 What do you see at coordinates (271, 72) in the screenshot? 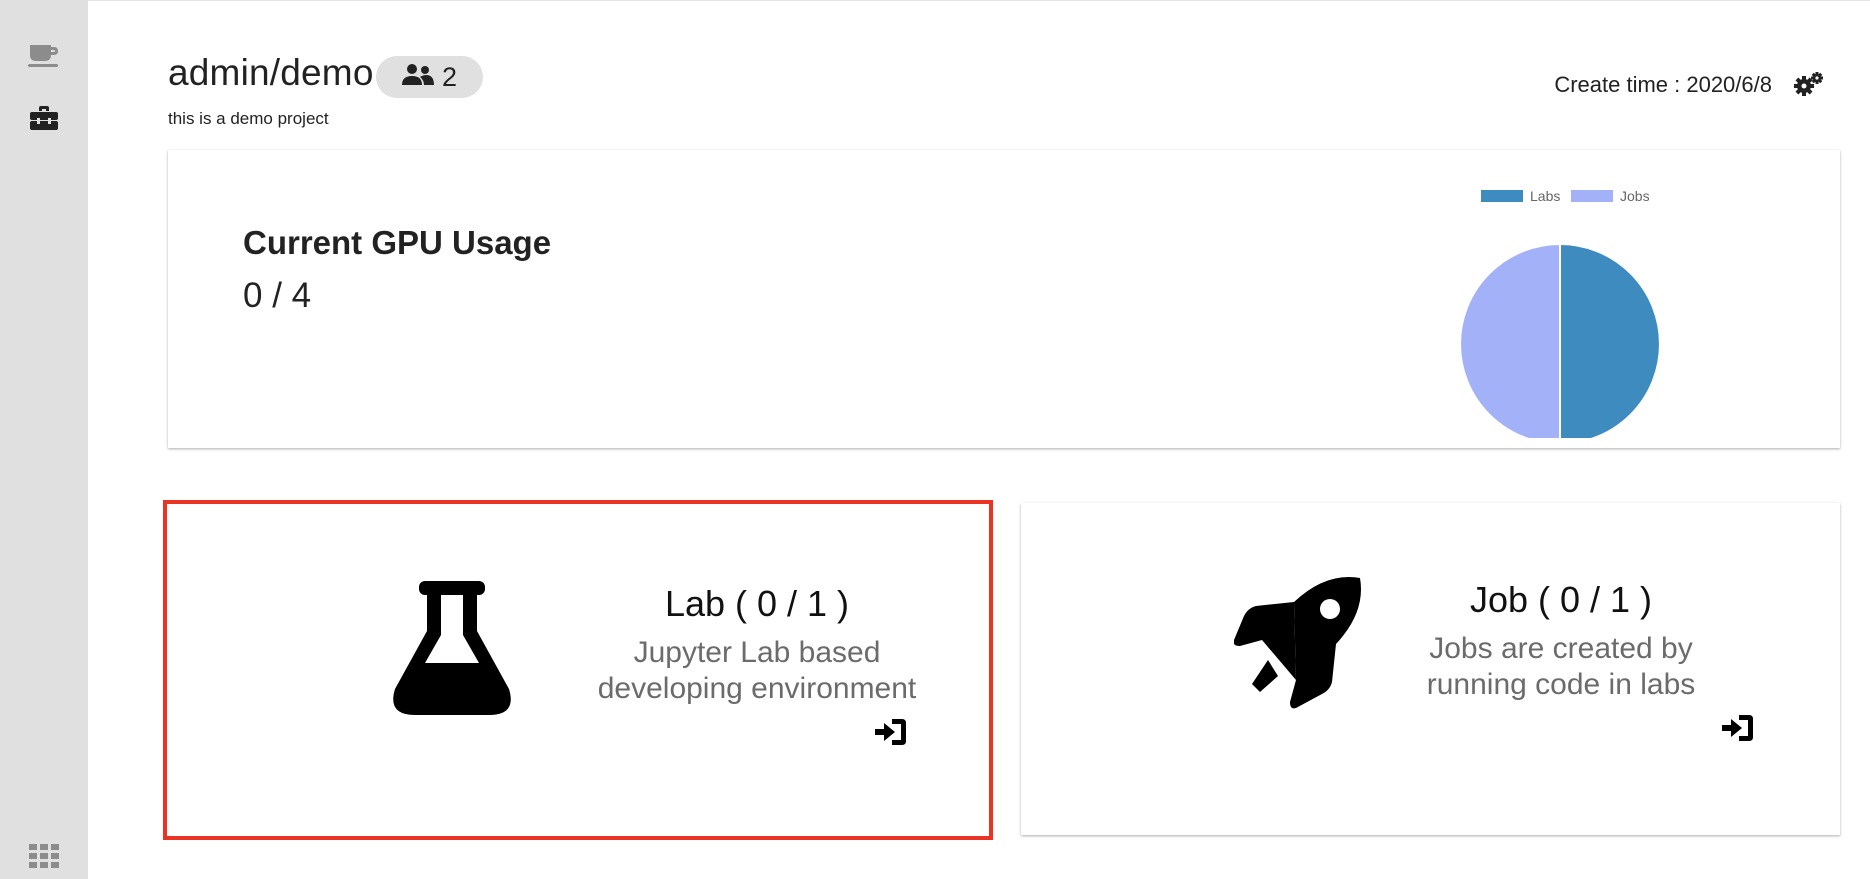
I see `project-title: admin/demo` at bounding box center [271, 72].